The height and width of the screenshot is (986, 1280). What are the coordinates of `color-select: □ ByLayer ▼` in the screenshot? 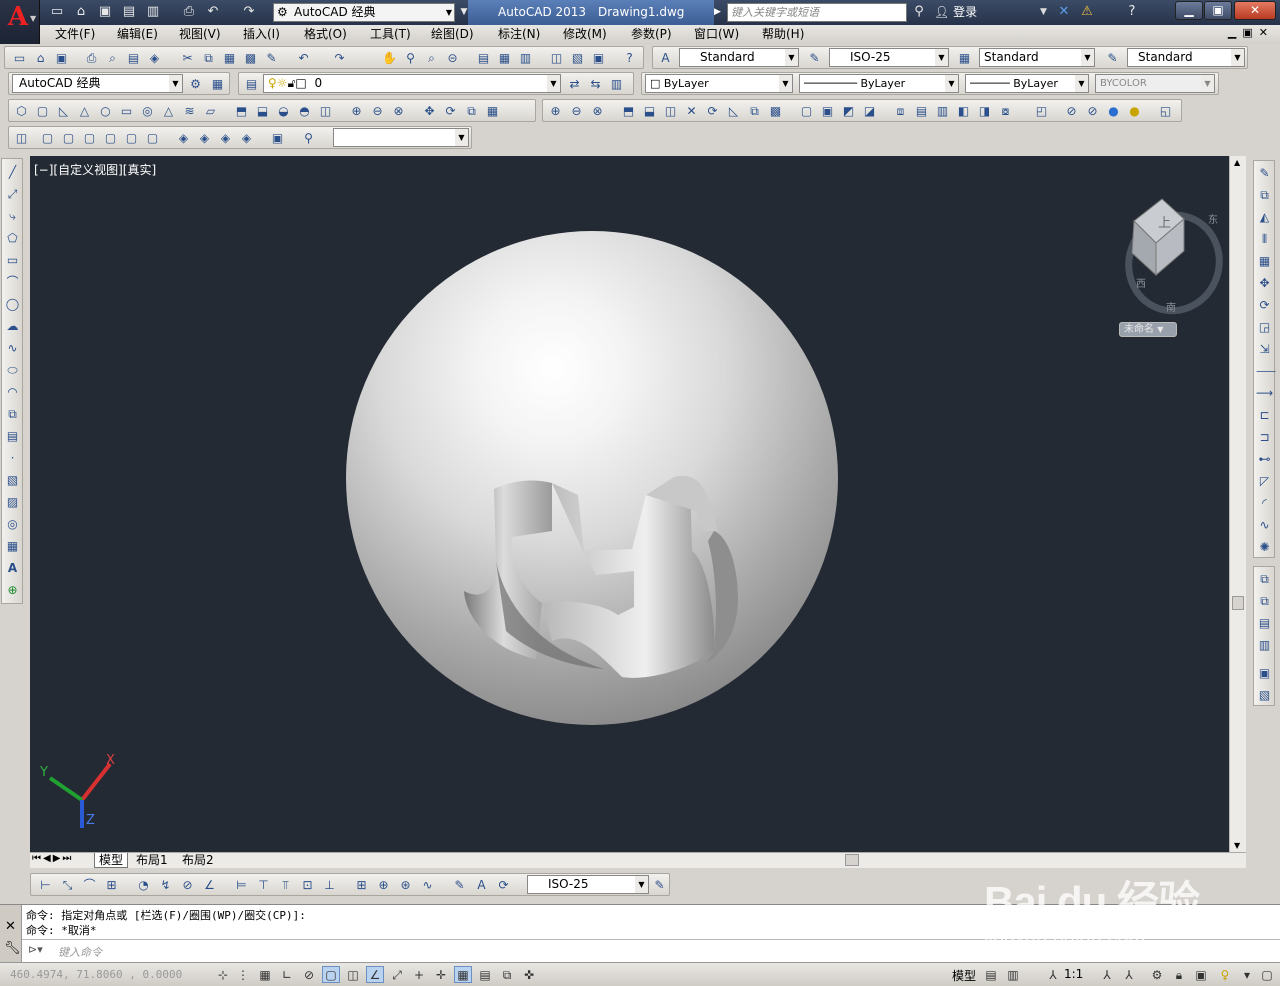 It's located at (719, 83).